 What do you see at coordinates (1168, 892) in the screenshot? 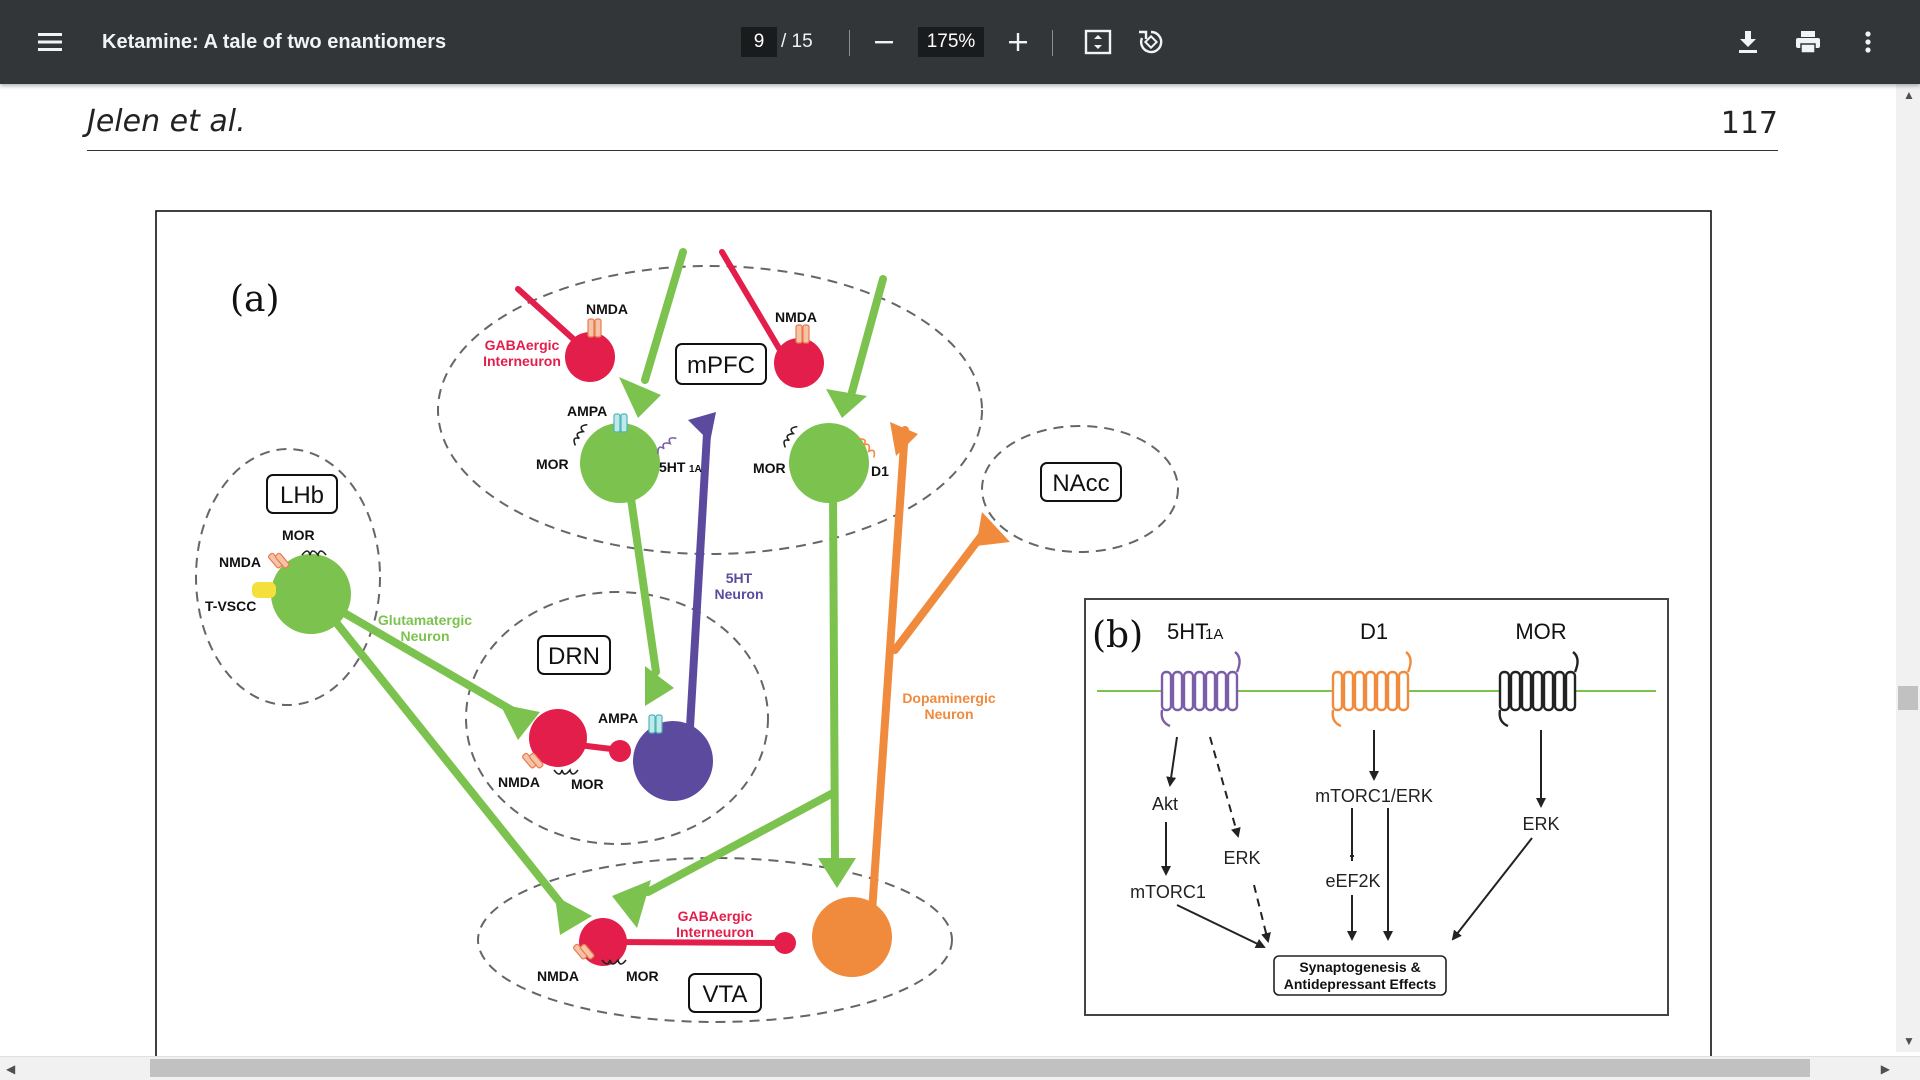
I see `label-mtorc1: mTORC1` at bounding box center [1168, 892].